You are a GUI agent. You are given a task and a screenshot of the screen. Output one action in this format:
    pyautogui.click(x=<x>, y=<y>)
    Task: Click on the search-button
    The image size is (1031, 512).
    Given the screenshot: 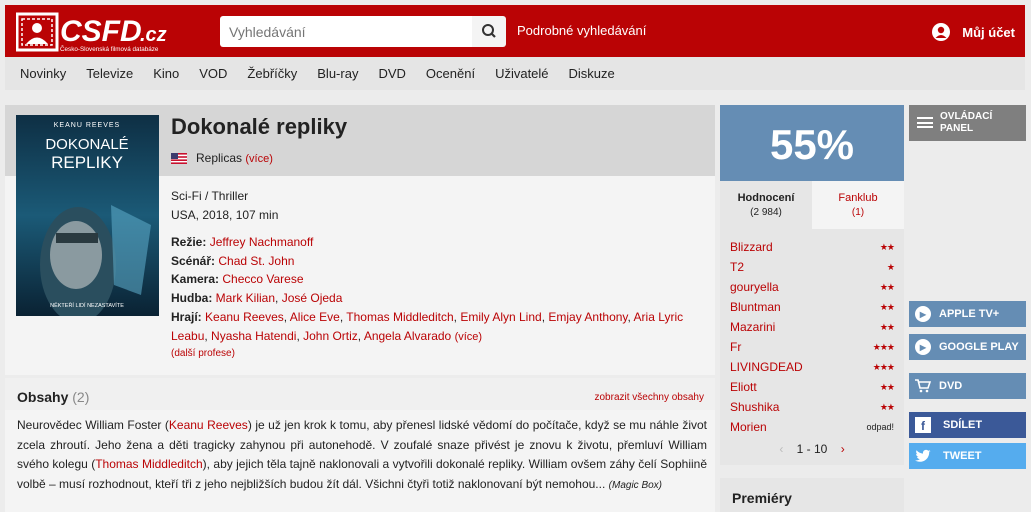 What is the action you would take?
    pyautogui.click(x=489, y=31)
    